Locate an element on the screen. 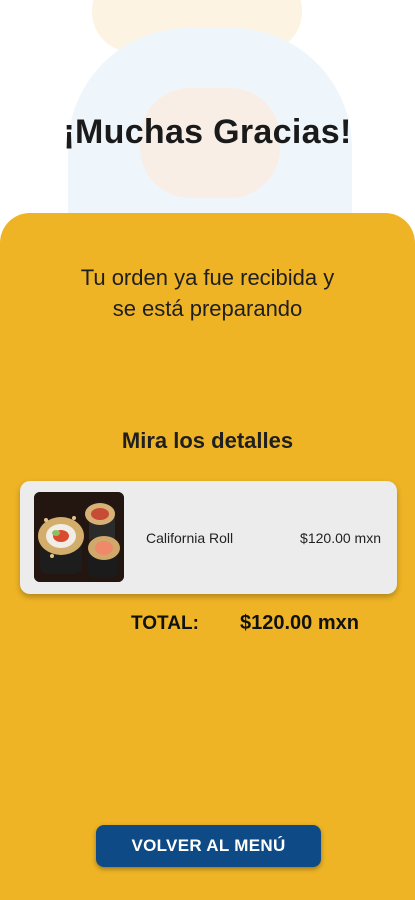  sushi-roll-photo is located at coordinates (79, 537).